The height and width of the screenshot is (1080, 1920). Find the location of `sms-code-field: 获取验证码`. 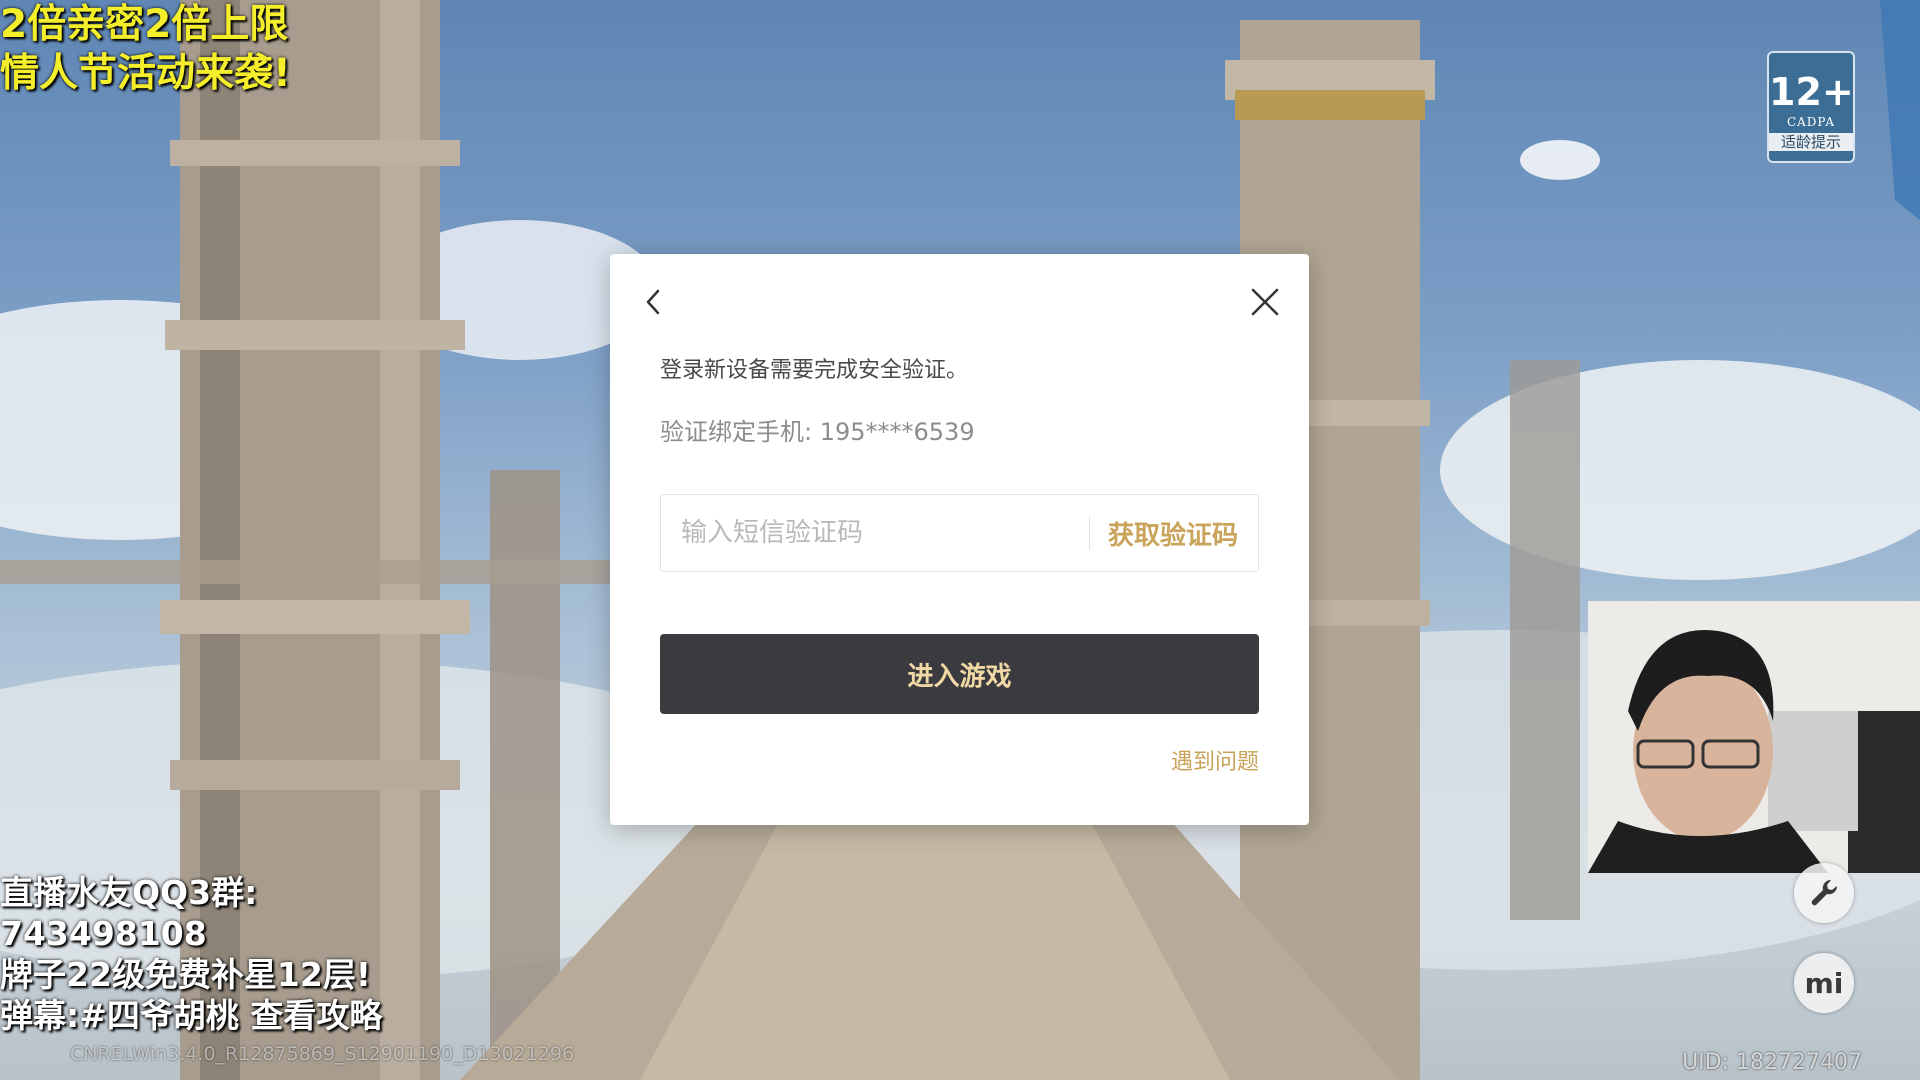

sms-code-field: 获取验证码 is located at coordinates (959, 533).